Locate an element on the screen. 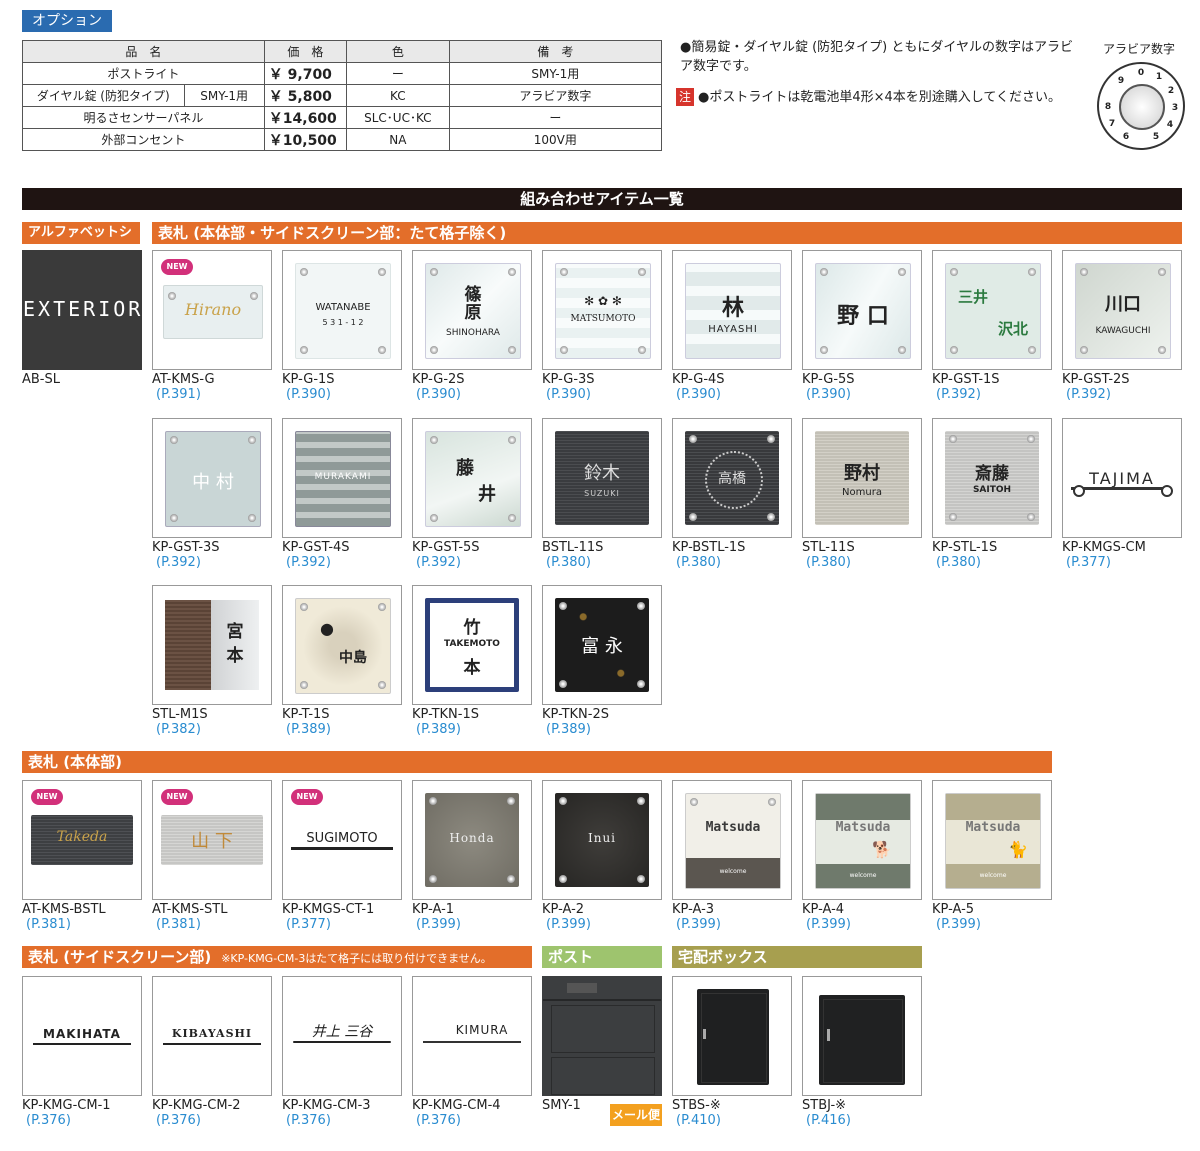  item-kp-a-5: Matsuda 🐈 welcome KP-A-5 (P.399) is located at coordinates (992, 856).